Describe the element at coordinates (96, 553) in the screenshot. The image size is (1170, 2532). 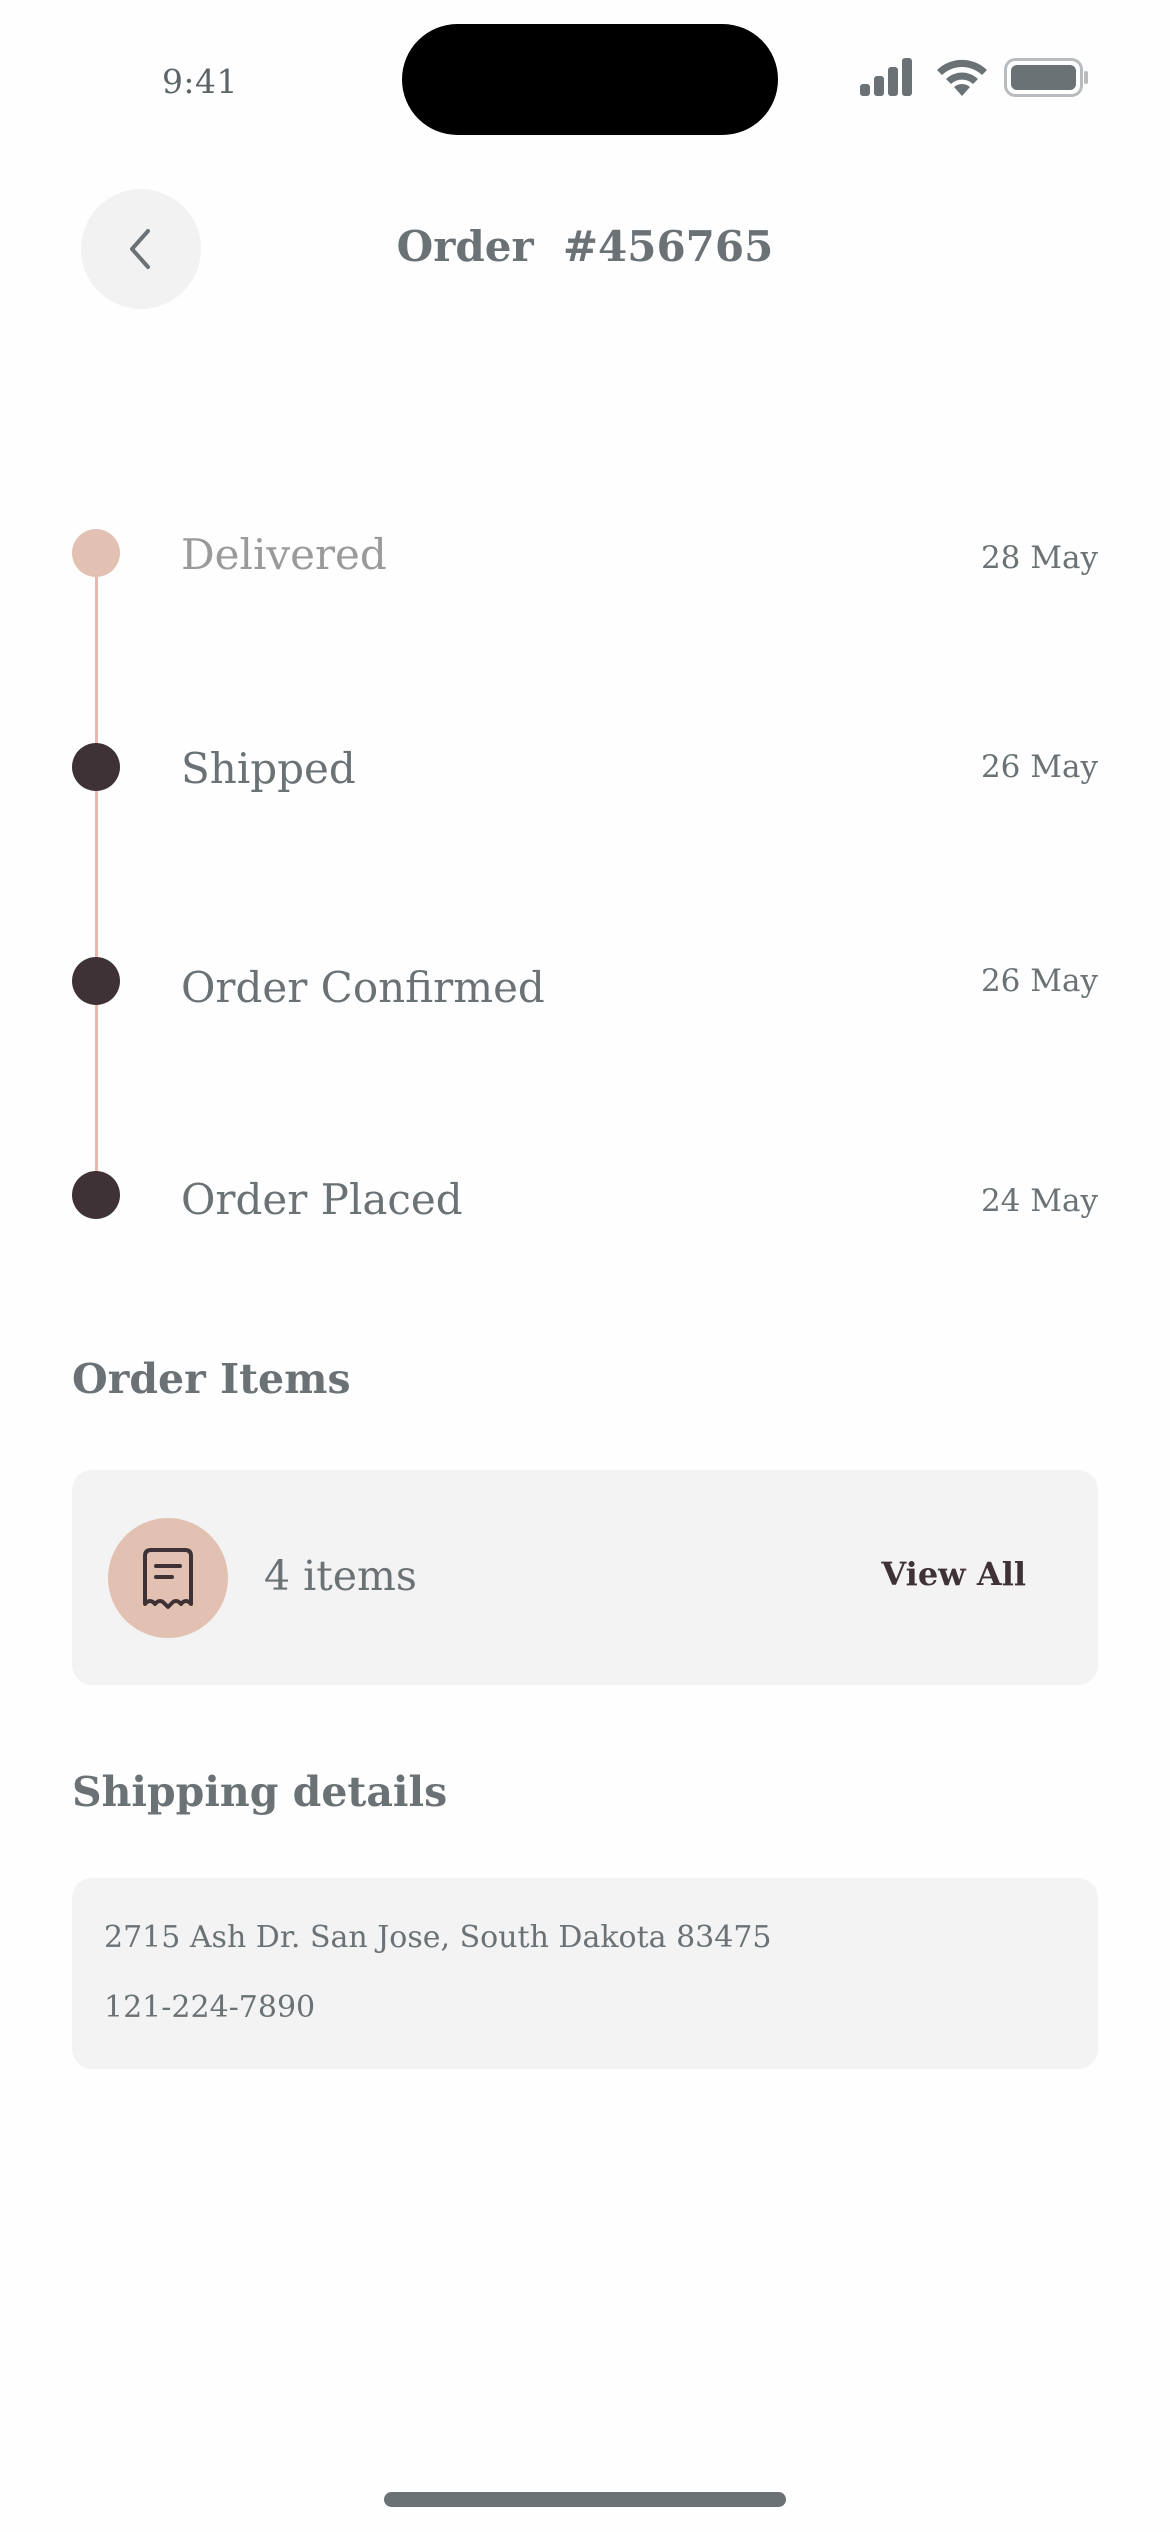
I see `timeline-dot-delivered` at that location.